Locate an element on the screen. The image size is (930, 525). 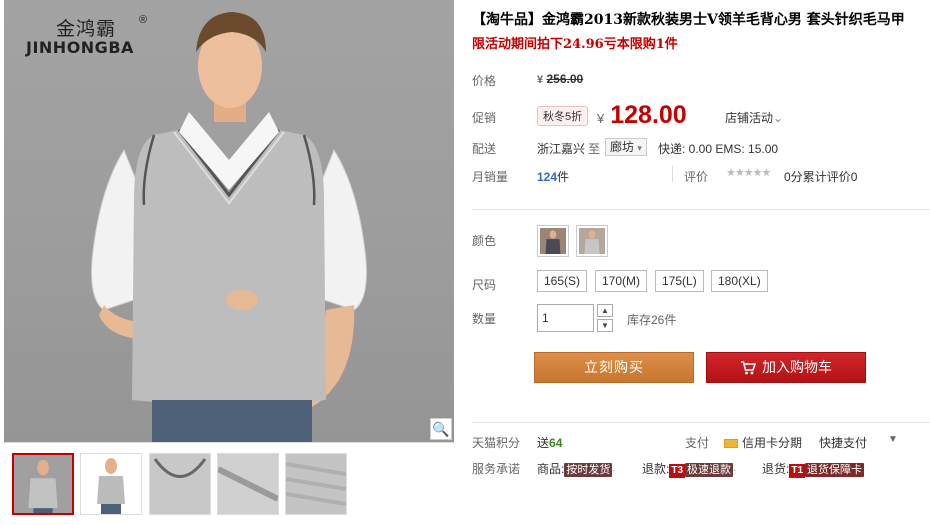
credit-installment-link: 信用卡分期 is located at coordinates (763, 442).